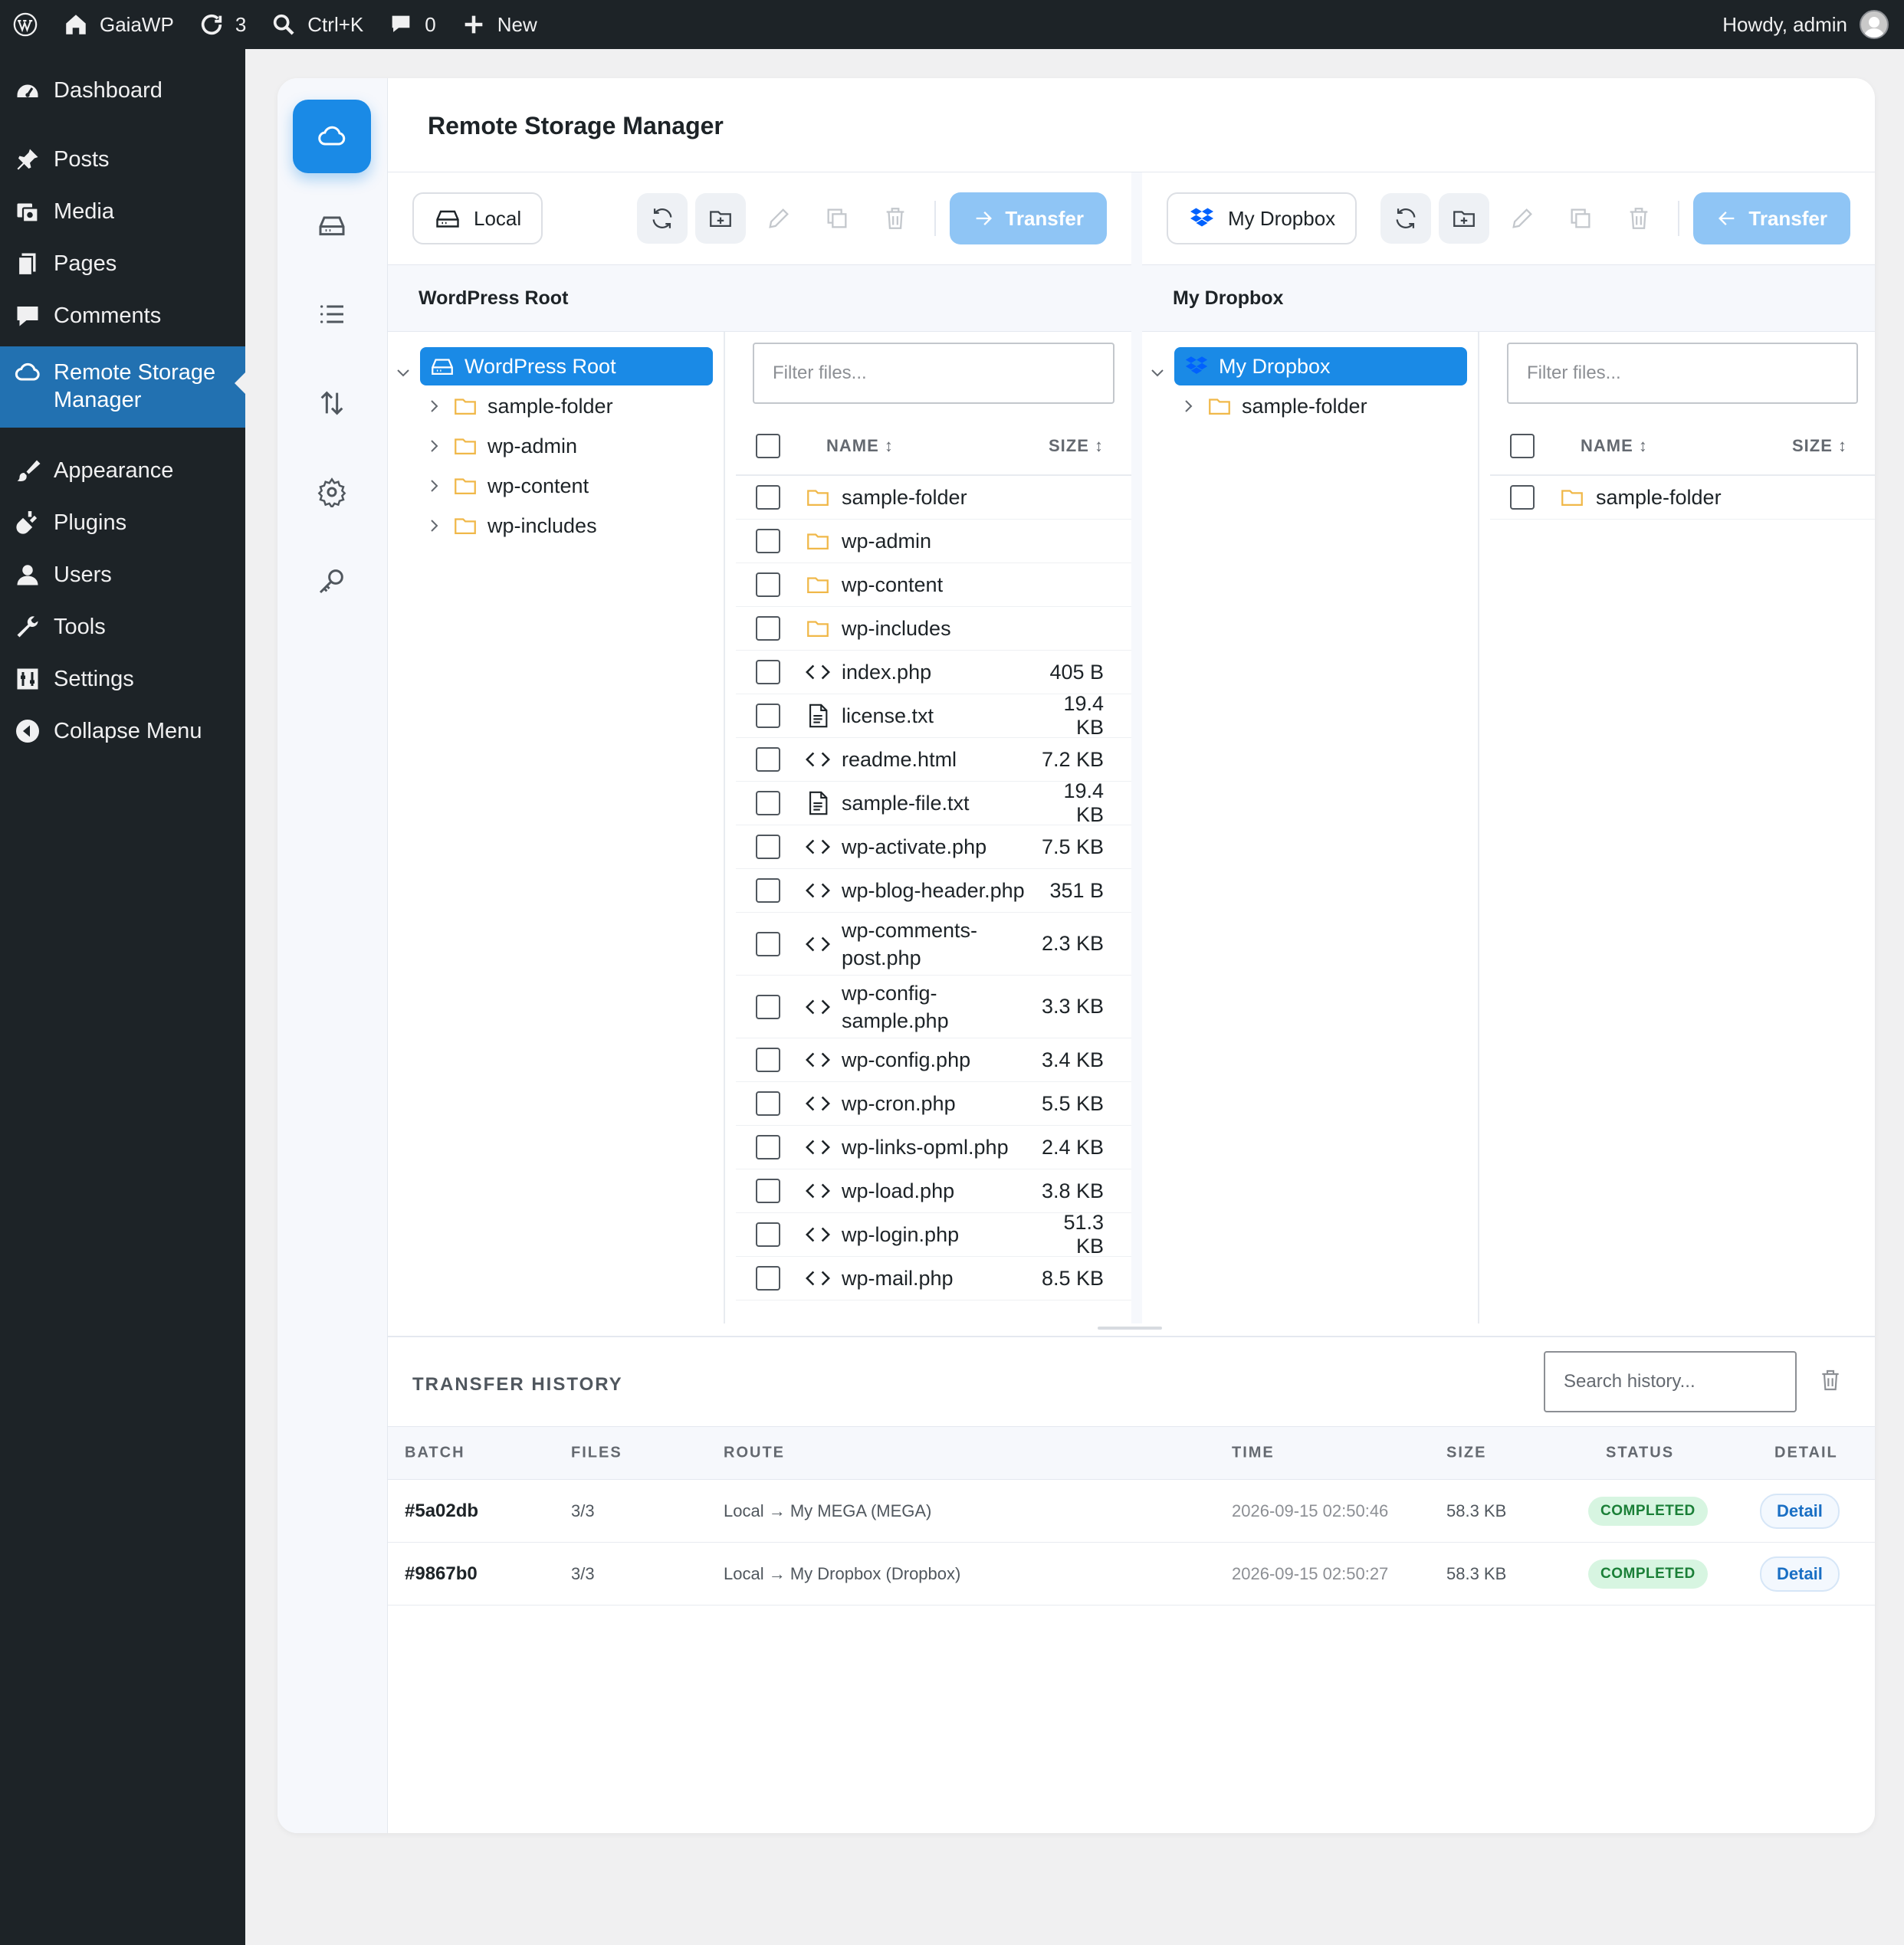  Describe the element at coordinates (511, 526) in the screenshot. I see `tree-node: wp-includes` at that location.